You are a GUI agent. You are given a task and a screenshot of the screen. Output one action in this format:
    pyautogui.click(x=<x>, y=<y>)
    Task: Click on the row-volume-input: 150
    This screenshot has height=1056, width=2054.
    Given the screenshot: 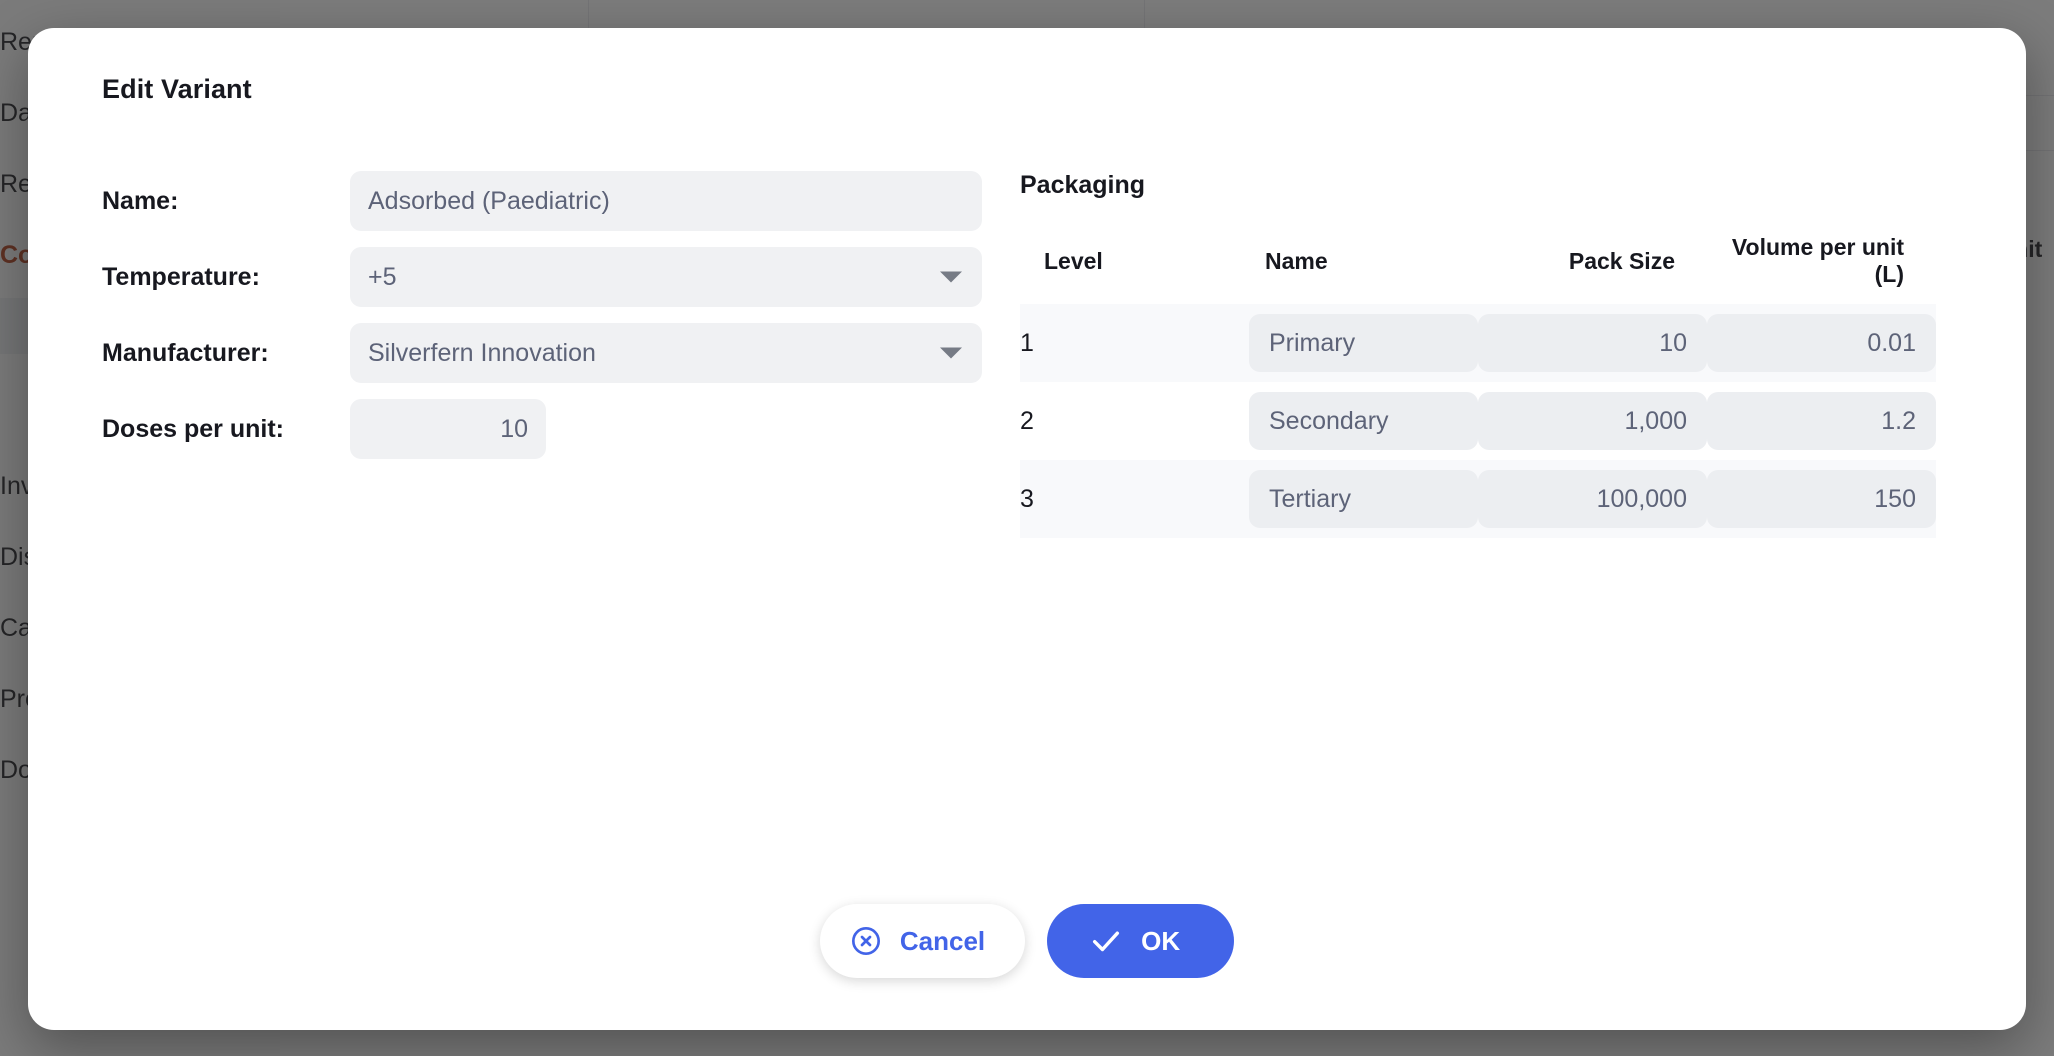 What is the action you would take?
    pyautogui.click(x=1821, y=499)
    